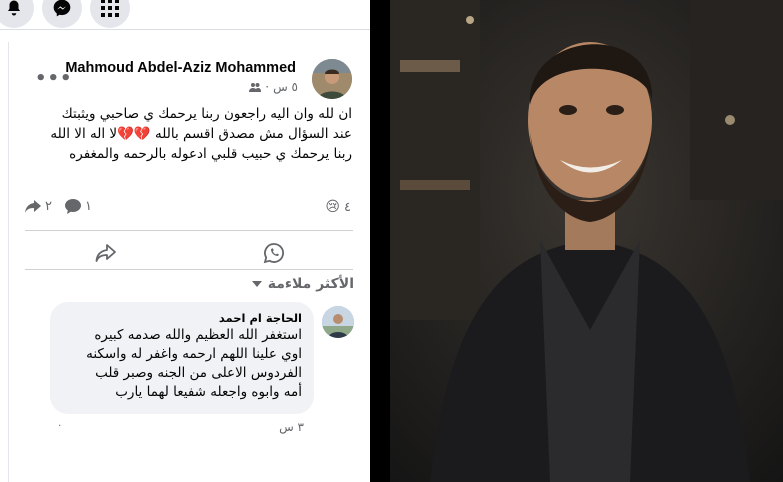 Image resolution: width=783 pixels, height=482 pixels. I want to click on comment-icon, so click(73, 206).